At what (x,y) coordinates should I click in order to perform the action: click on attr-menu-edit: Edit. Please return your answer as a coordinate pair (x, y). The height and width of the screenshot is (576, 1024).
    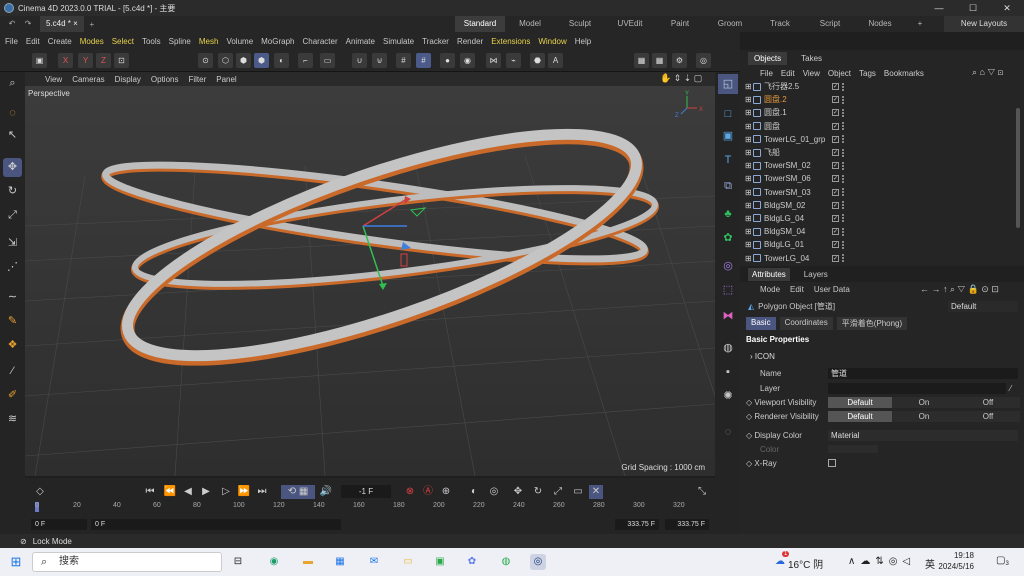
    Looking at the image, I should click on (797, 289).